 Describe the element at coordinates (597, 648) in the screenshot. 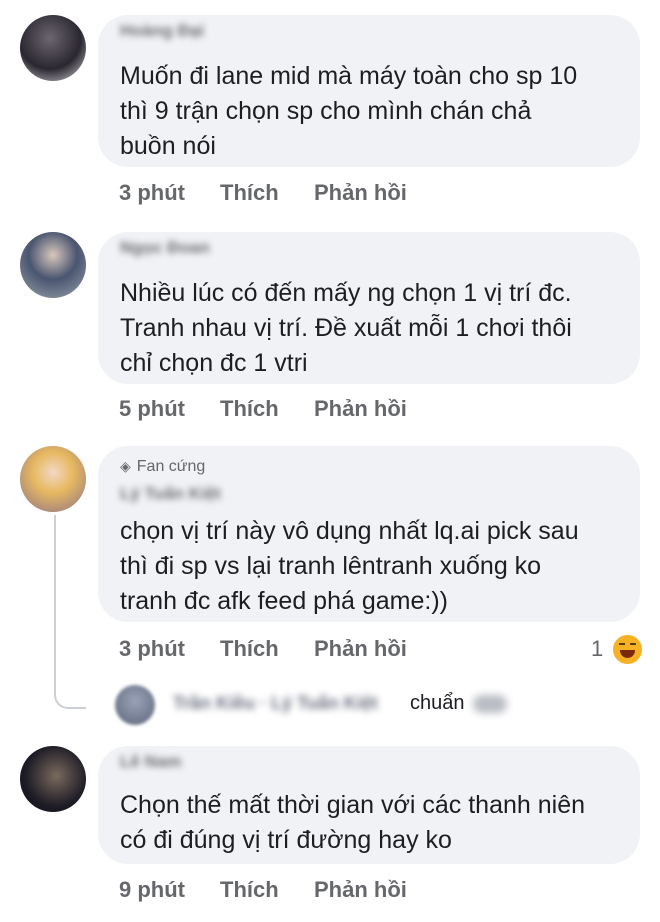

I see `reaction-count: 1` at that location.